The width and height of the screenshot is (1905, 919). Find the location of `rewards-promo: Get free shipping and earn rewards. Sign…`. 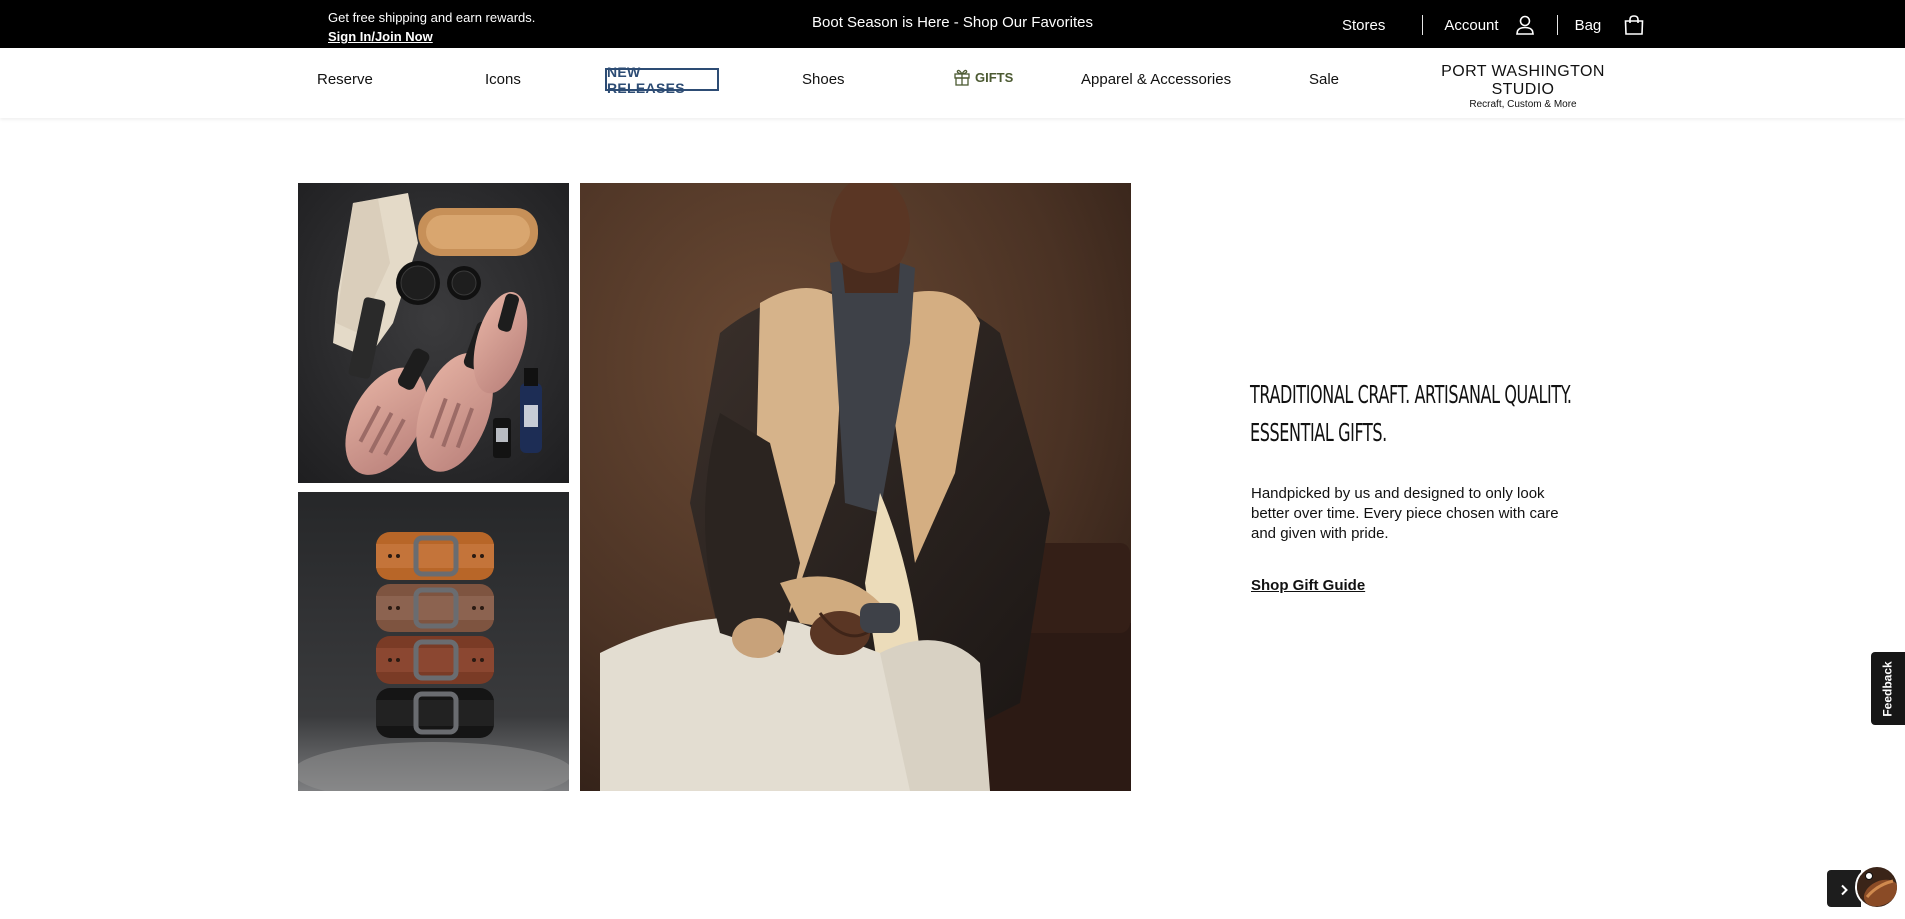

rewards-promo: Get free shipping and earn rewards. Sign… is located at coordinates (431, 27).